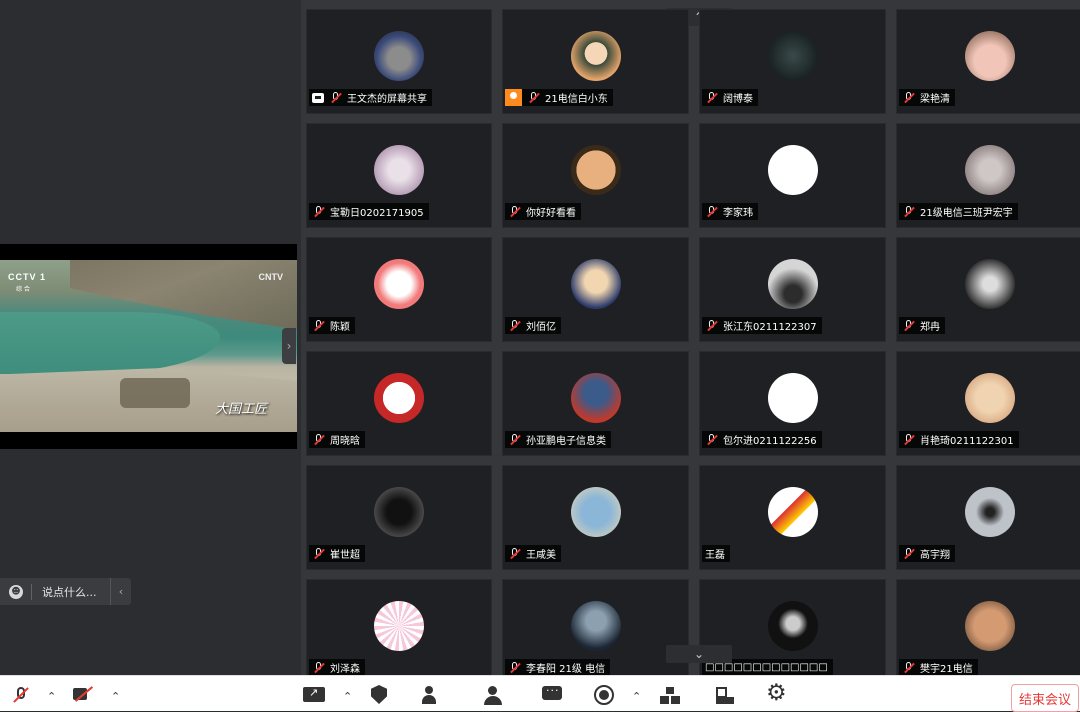  I want to click on camera-off-icon, so click(83, 695).